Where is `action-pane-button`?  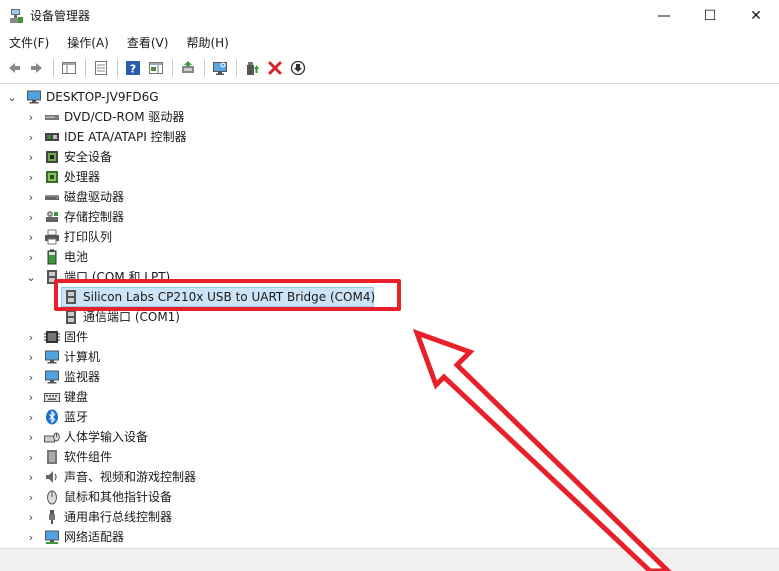
action-pane-button is located at coordinates (156, 68).